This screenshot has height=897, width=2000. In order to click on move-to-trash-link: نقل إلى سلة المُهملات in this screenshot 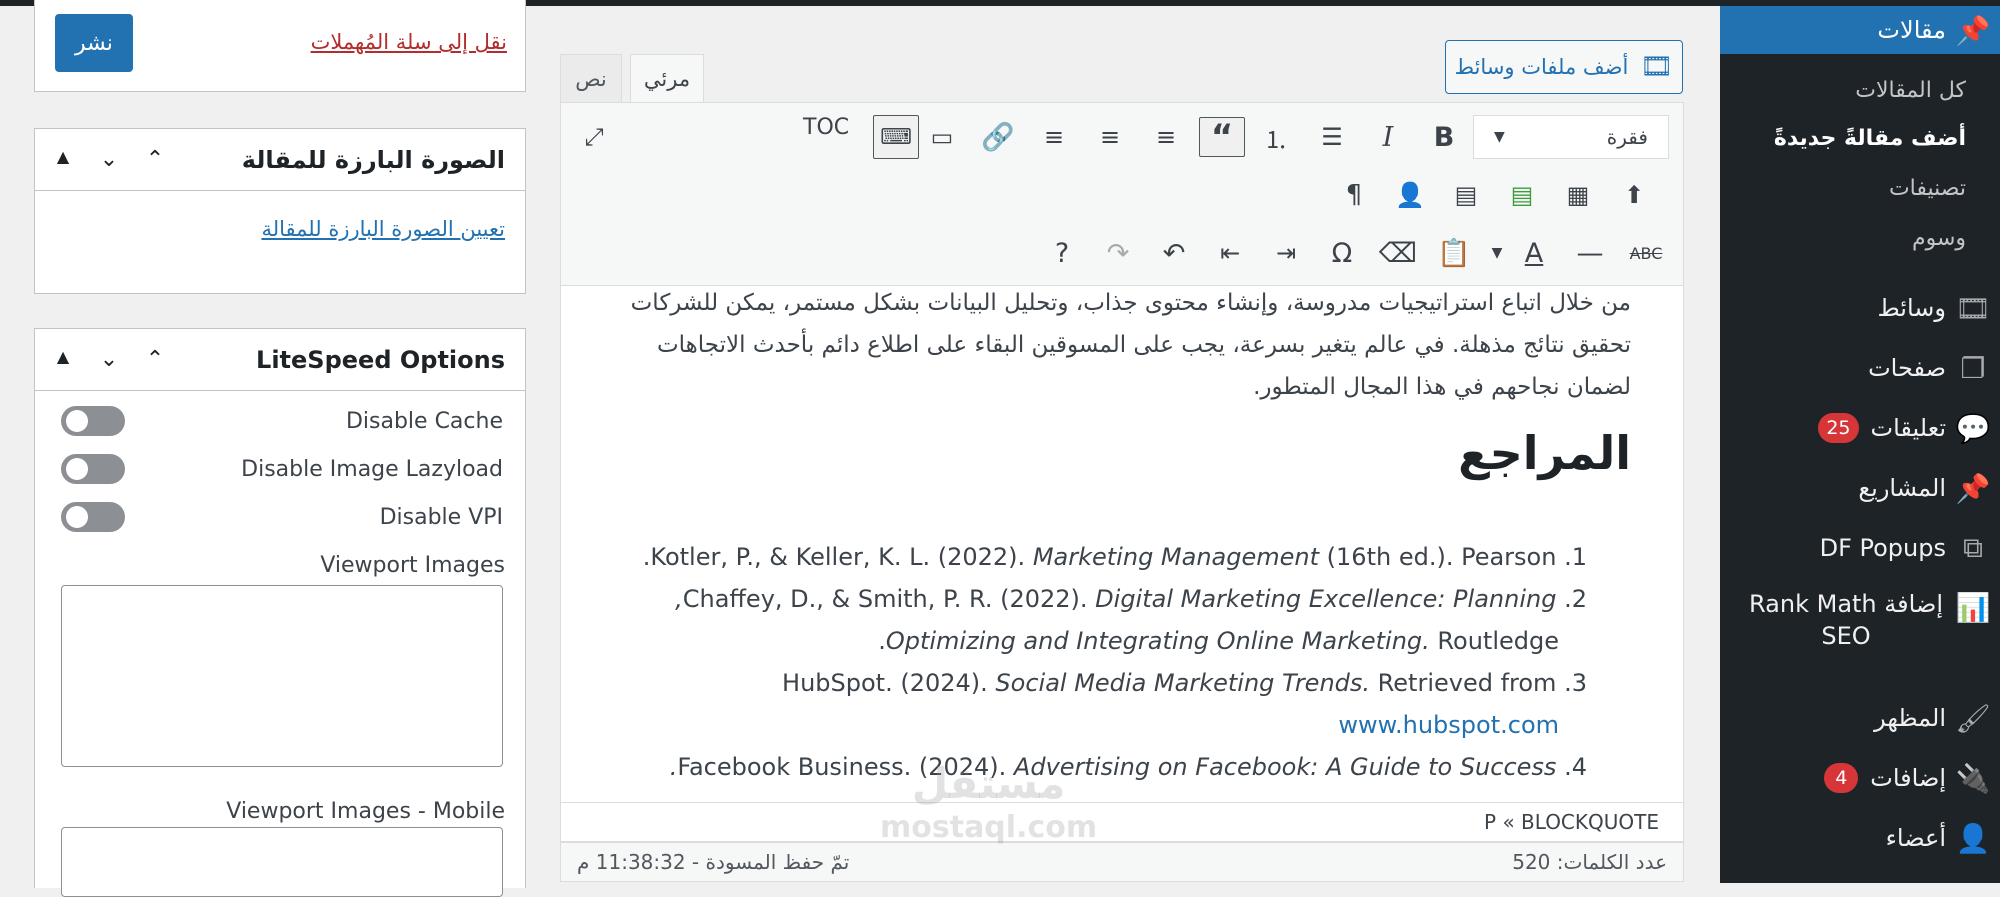, I will do `click(409, 42)`.